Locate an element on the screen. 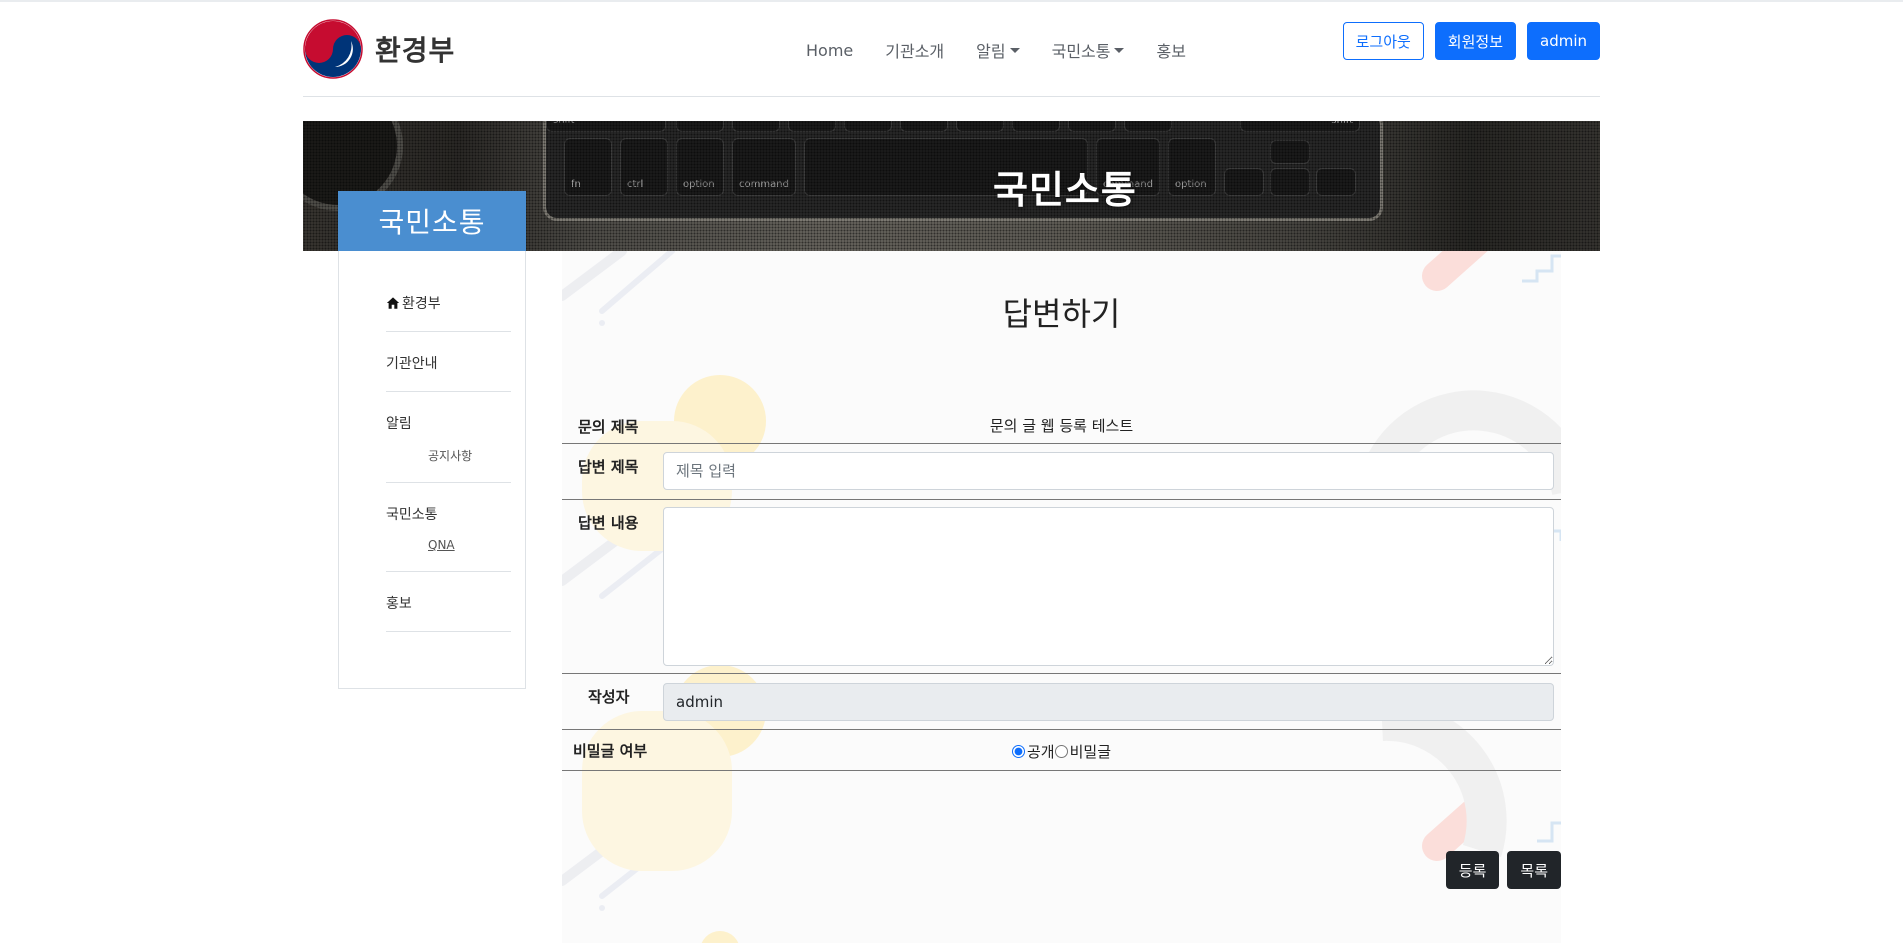 This screenshot has width=1903, height=943. sidebar-item-label: 기관안내 is located at coordinates (412, 364).